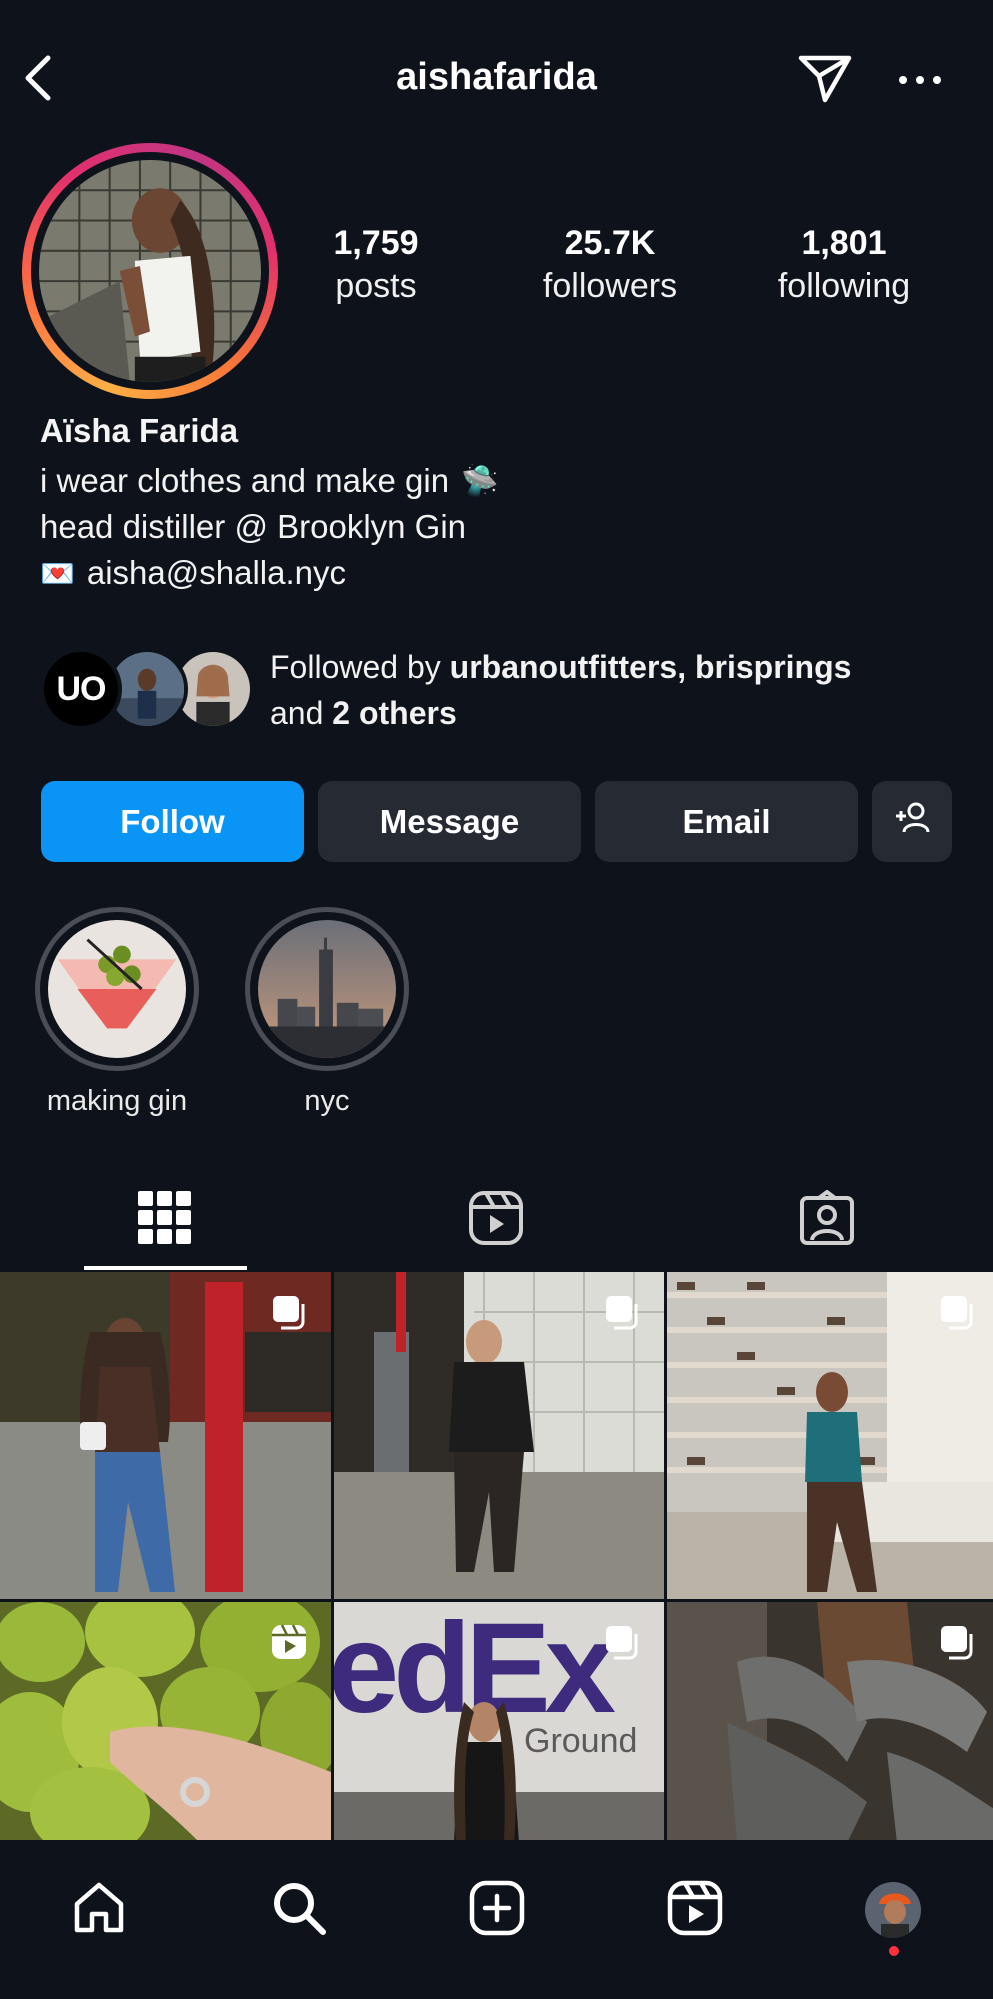 This screenshot has height=1999, width=993. What do you see at coordinates (726, 821) in the screenshot?
I see `email-button: Email` at bounding box center [726, 821].